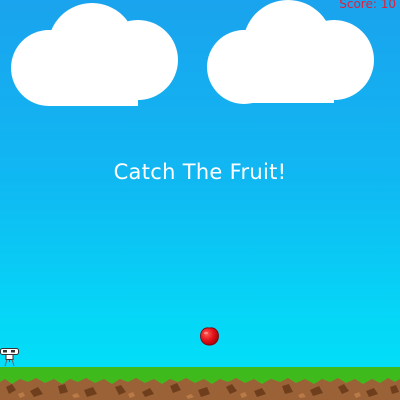 Image resolution: width=400 pixels, height=400 pixels. What do you see at coordinates (367, 5) in the screenshot?
I see `score-display: Score: 10` at bounding box center [367, 5].